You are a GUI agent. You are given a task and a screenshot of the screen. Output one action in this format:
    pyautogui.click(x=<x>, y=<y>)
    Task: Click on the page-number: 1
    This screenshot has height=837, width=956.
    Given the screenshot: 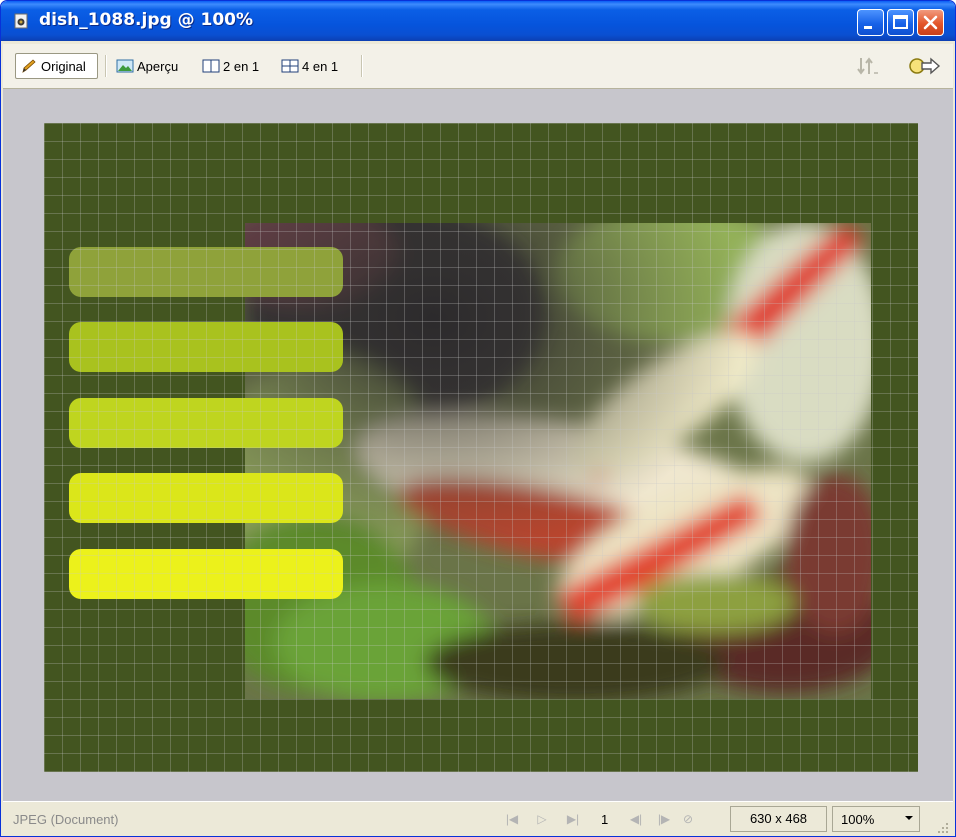 What is the action you would take?
    pyautogui.click(x=605, y=819)
    